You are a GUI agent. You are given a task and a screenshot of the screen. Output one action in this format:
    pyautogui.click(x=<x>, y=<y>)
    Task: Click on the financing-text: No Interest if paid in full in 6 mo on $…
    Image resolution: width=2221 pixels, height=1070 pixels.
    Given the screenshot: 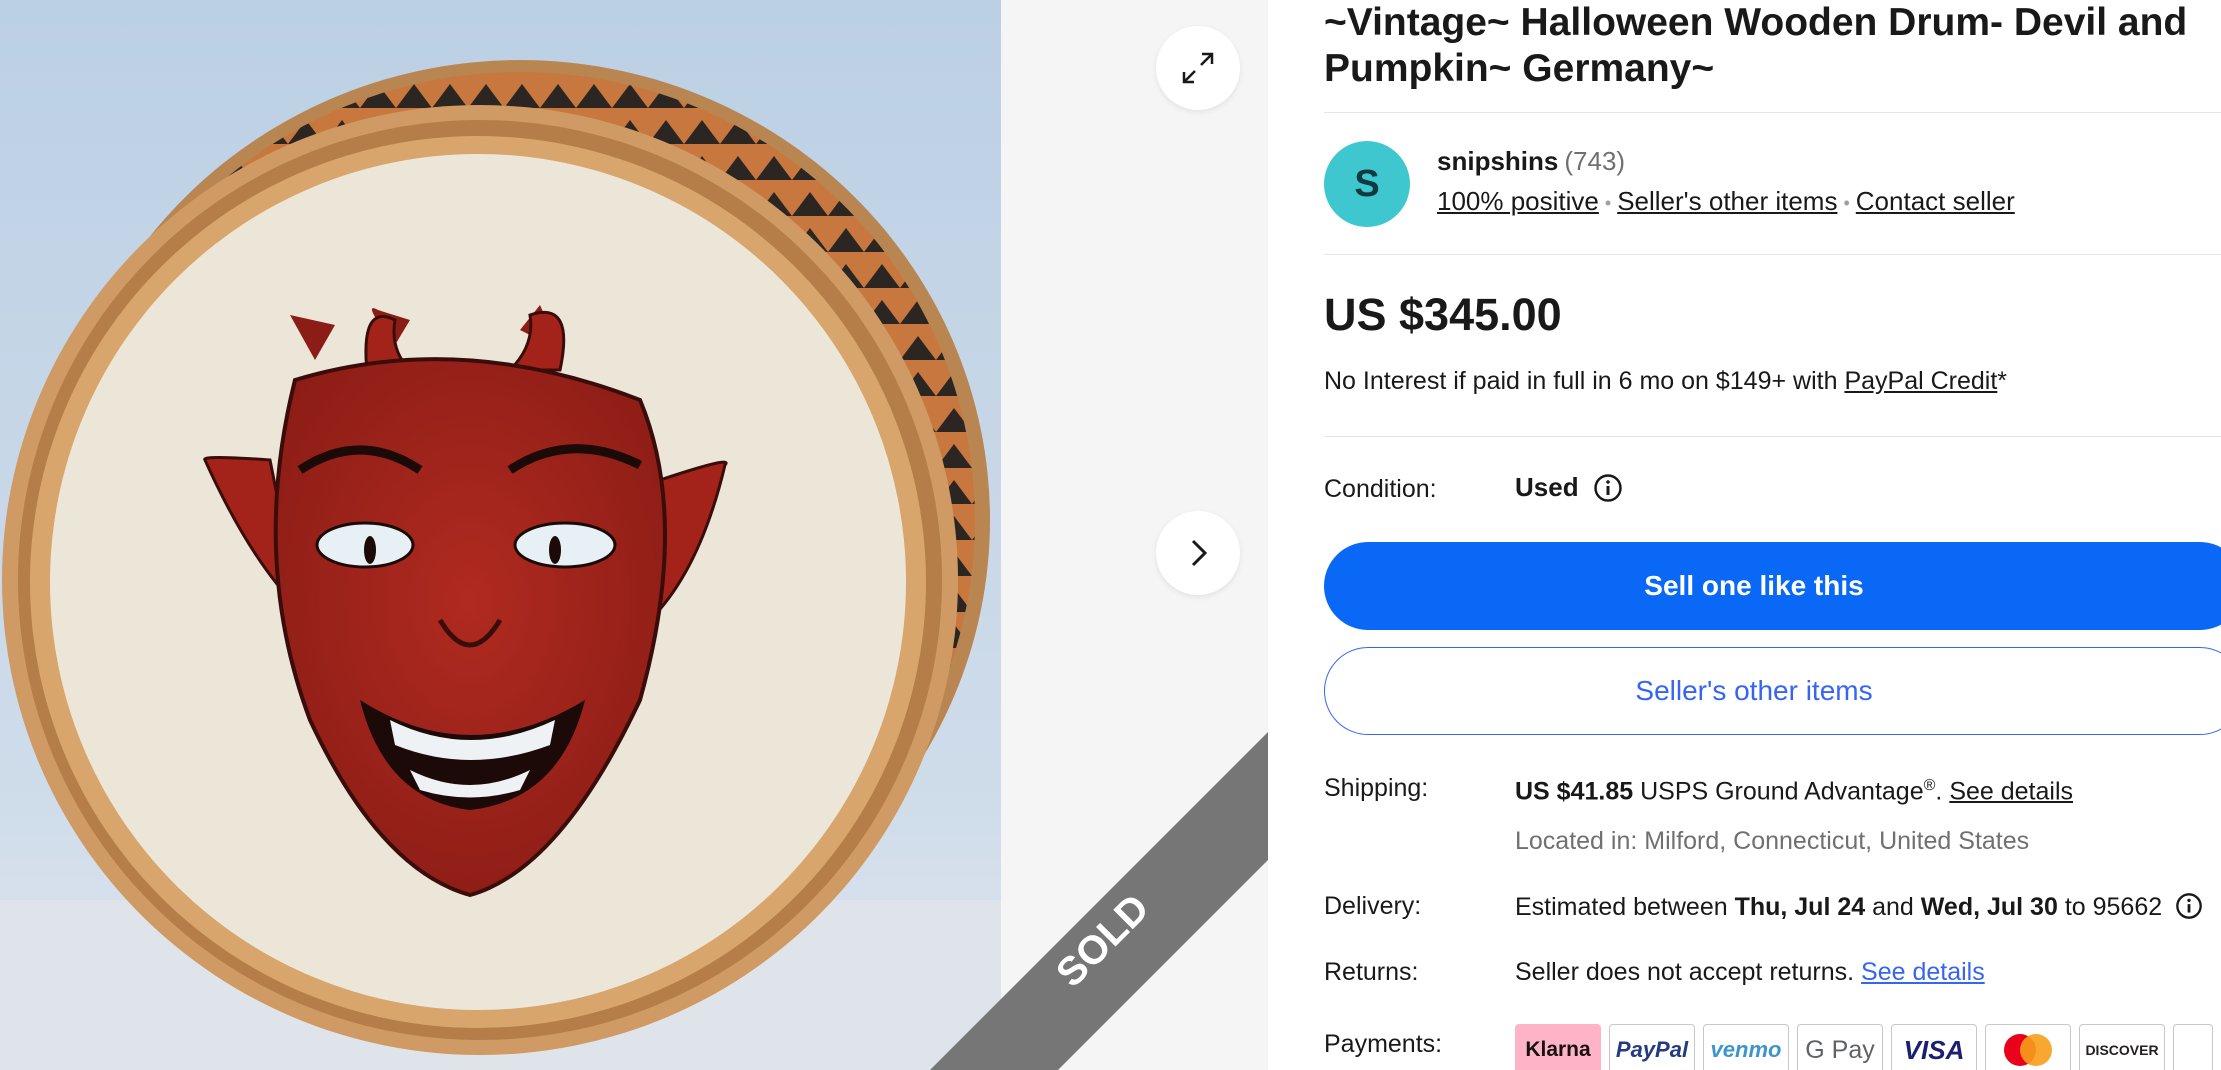 What is the action you would take?
    pyautogui.click(x=1584, y=381)
    